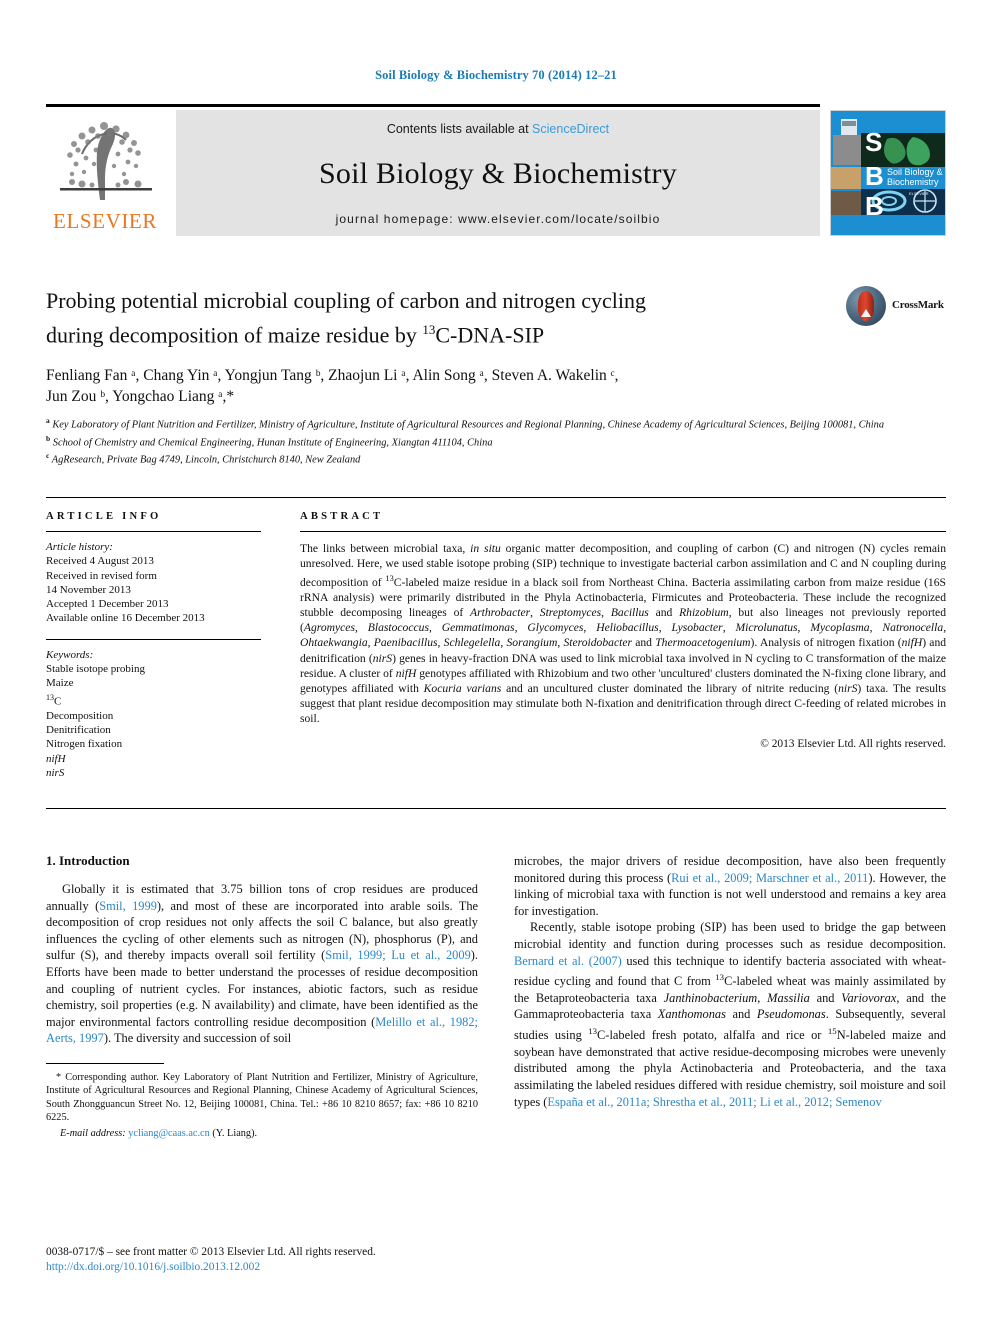  I want to click on crossmark-label: CrossMark, so click(918, 305).